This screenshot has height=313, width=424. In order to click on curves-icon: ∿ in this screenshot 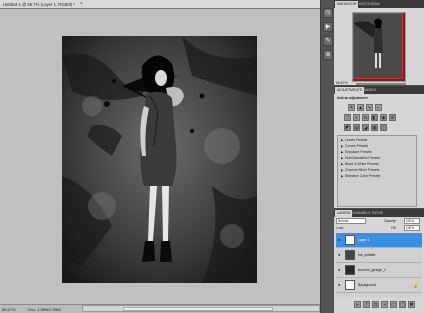, I will do `click(369, 107)`.